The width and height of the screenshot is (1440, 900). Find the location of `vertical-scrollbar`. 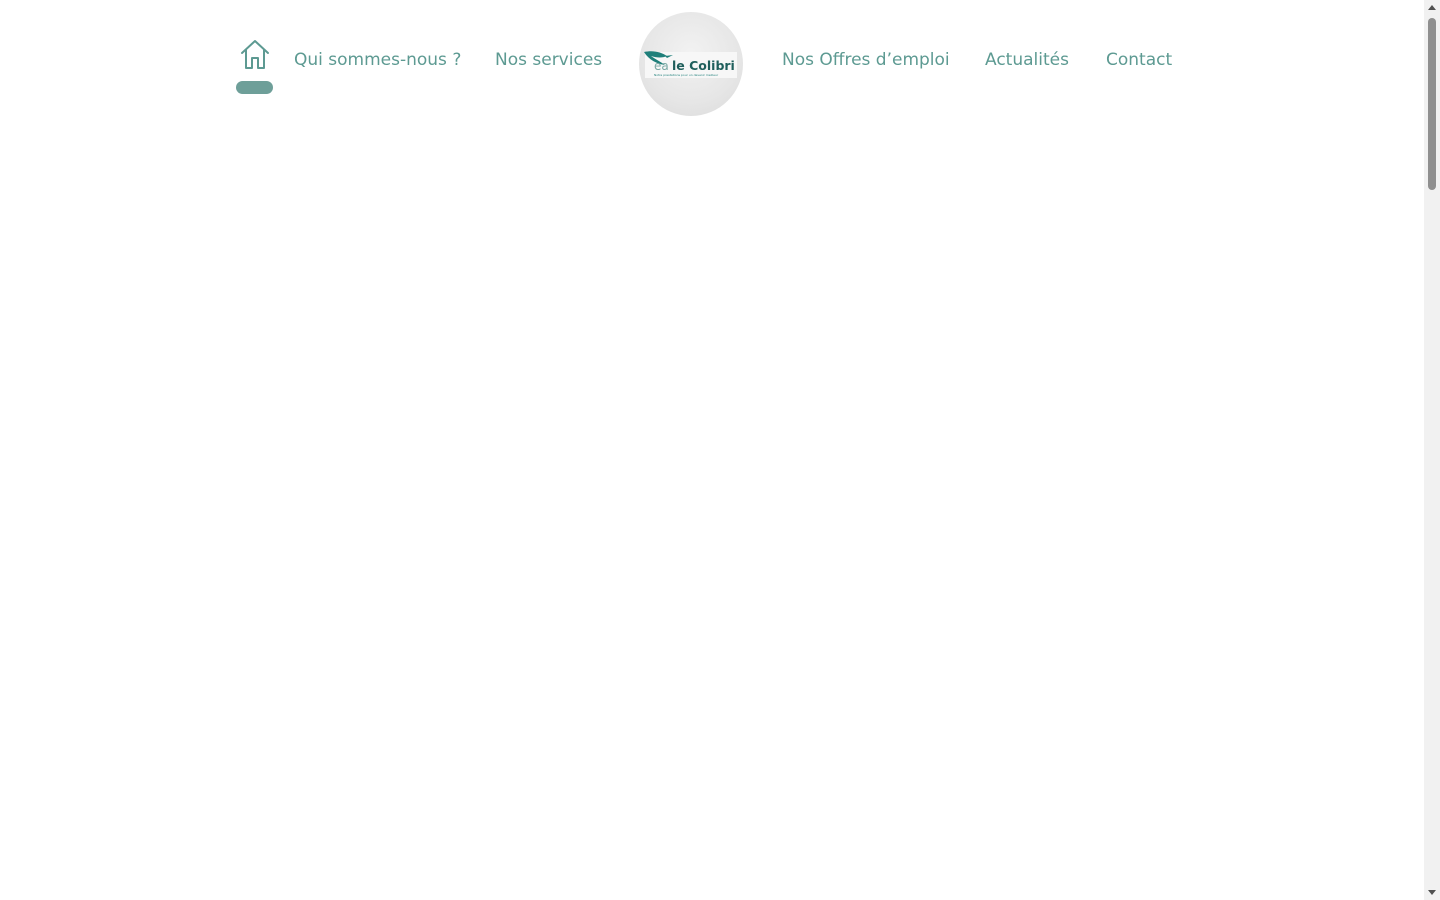

vertical-scrollbar is located at coordinates (1432, 450).